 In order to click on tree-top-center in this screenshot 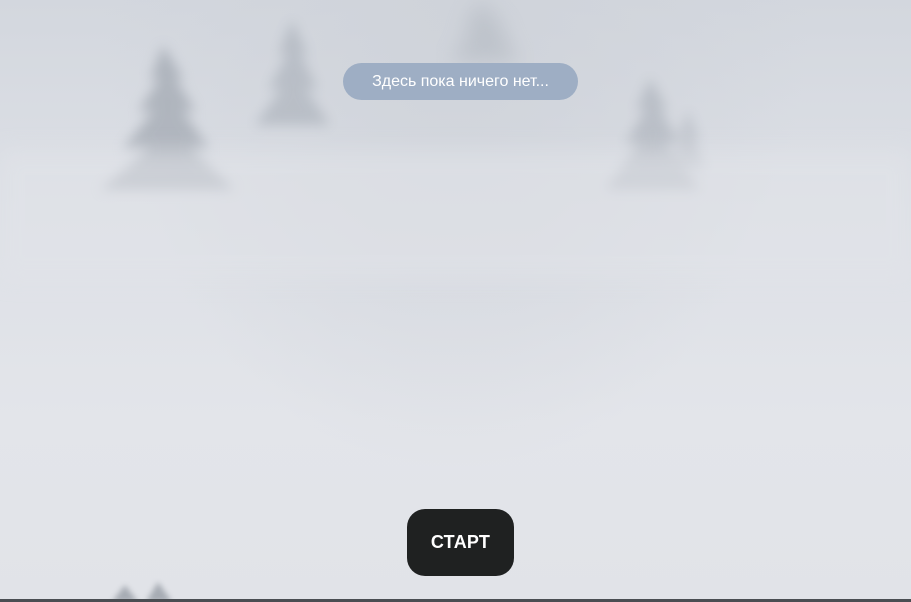, I will do `click(485, 31)`.